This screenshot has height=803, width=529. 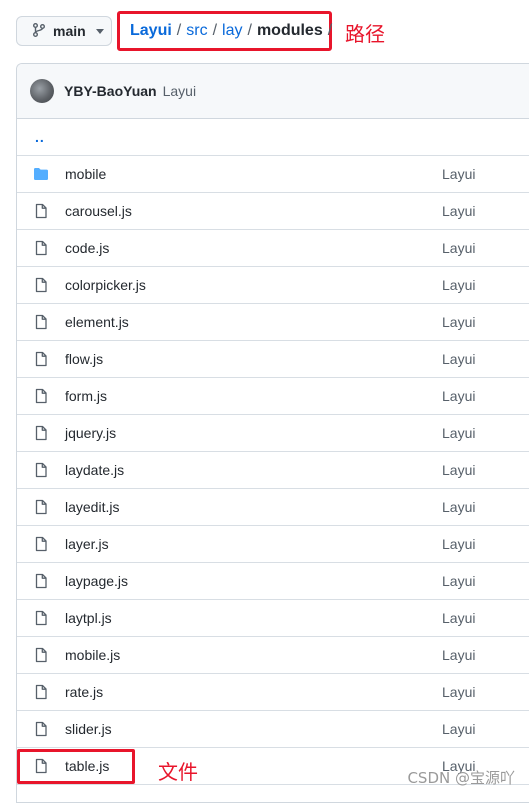 What do you see at coordinates (273, 655) in the screenshot?
I see `file-row: mobile.js Layui` at bounding box center [273, 655].